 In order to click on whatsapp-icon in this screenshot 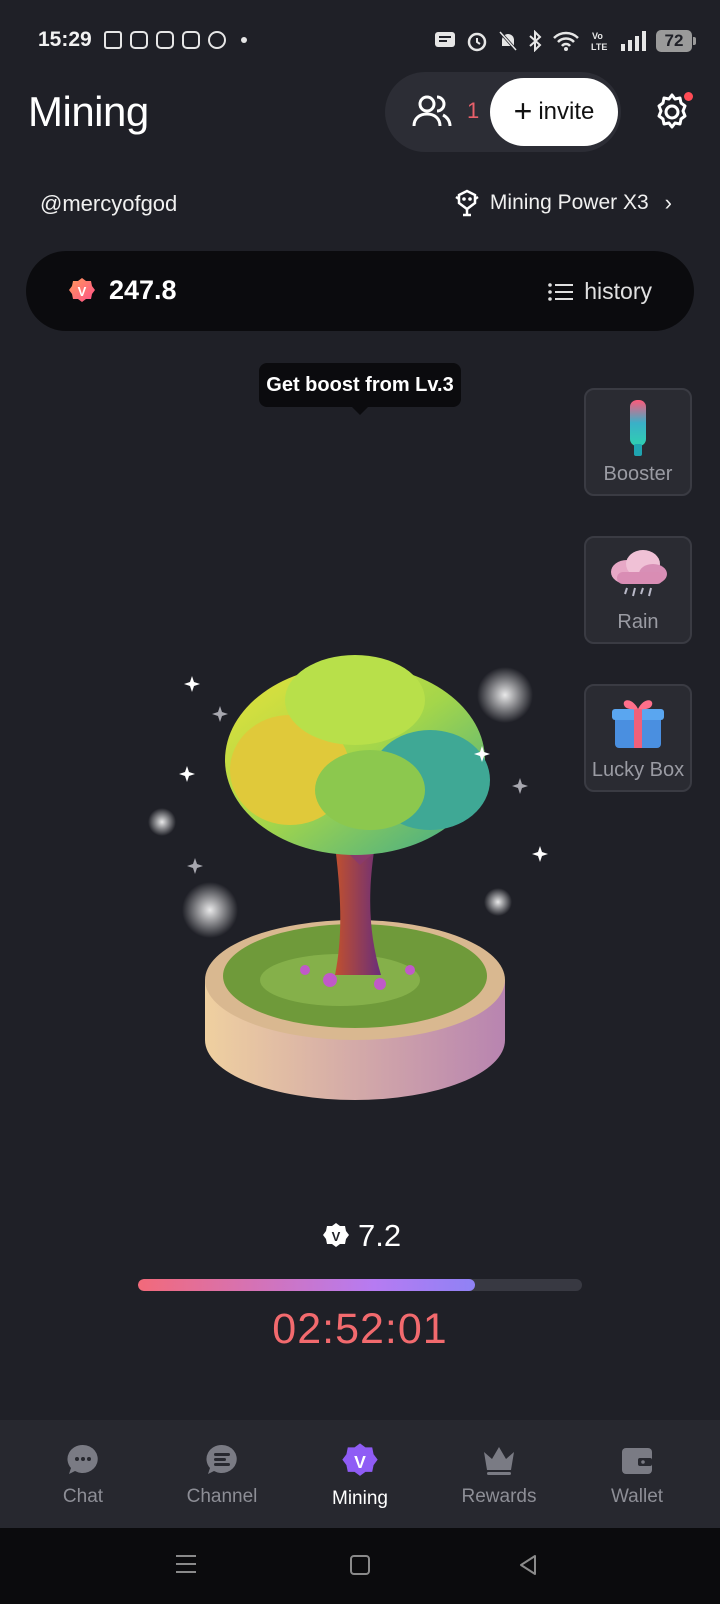, I will do `click(217, 40)`.